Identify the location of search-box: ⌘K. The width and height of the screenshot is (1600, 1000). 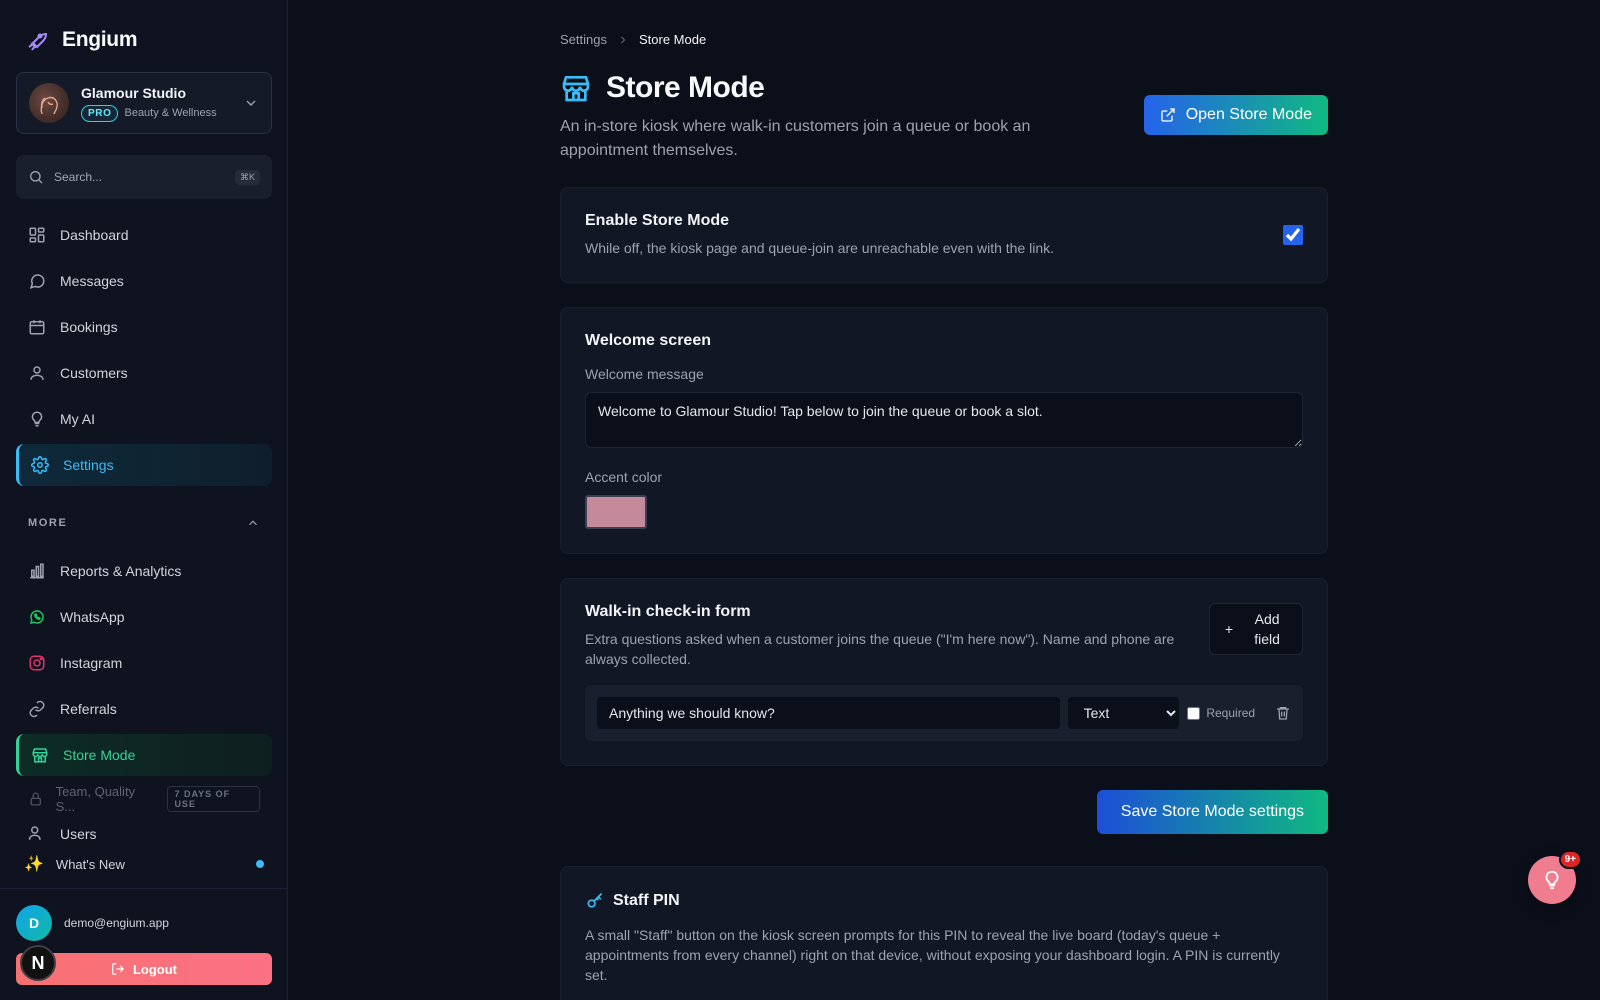
(144, 177).